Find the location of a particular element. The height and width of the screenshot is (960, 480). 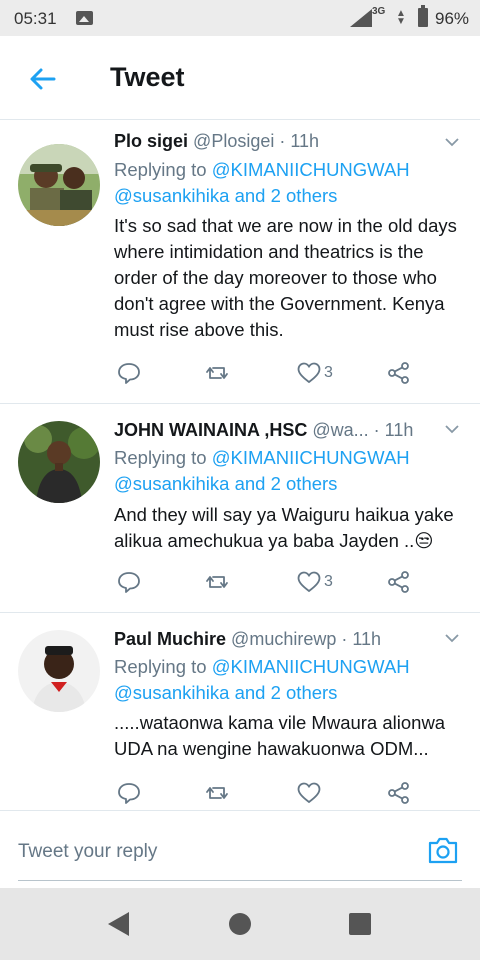

image-notification-icon is located at coordinates (84, 18).